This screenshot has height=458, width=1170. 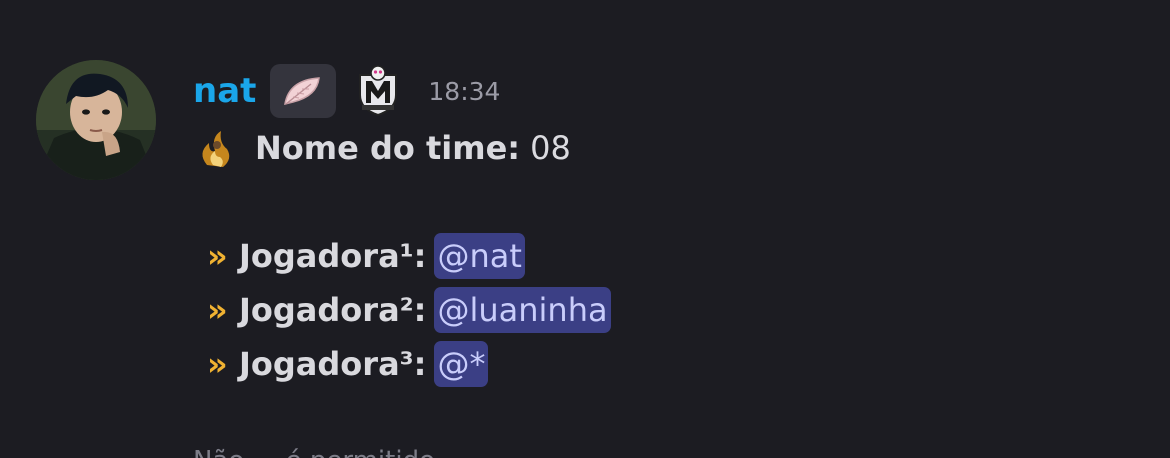 What do you see at coordinates (333, 256) in the screenshot?
I see `player-label: Jogadora¹:` at bounding box center [333, 256].